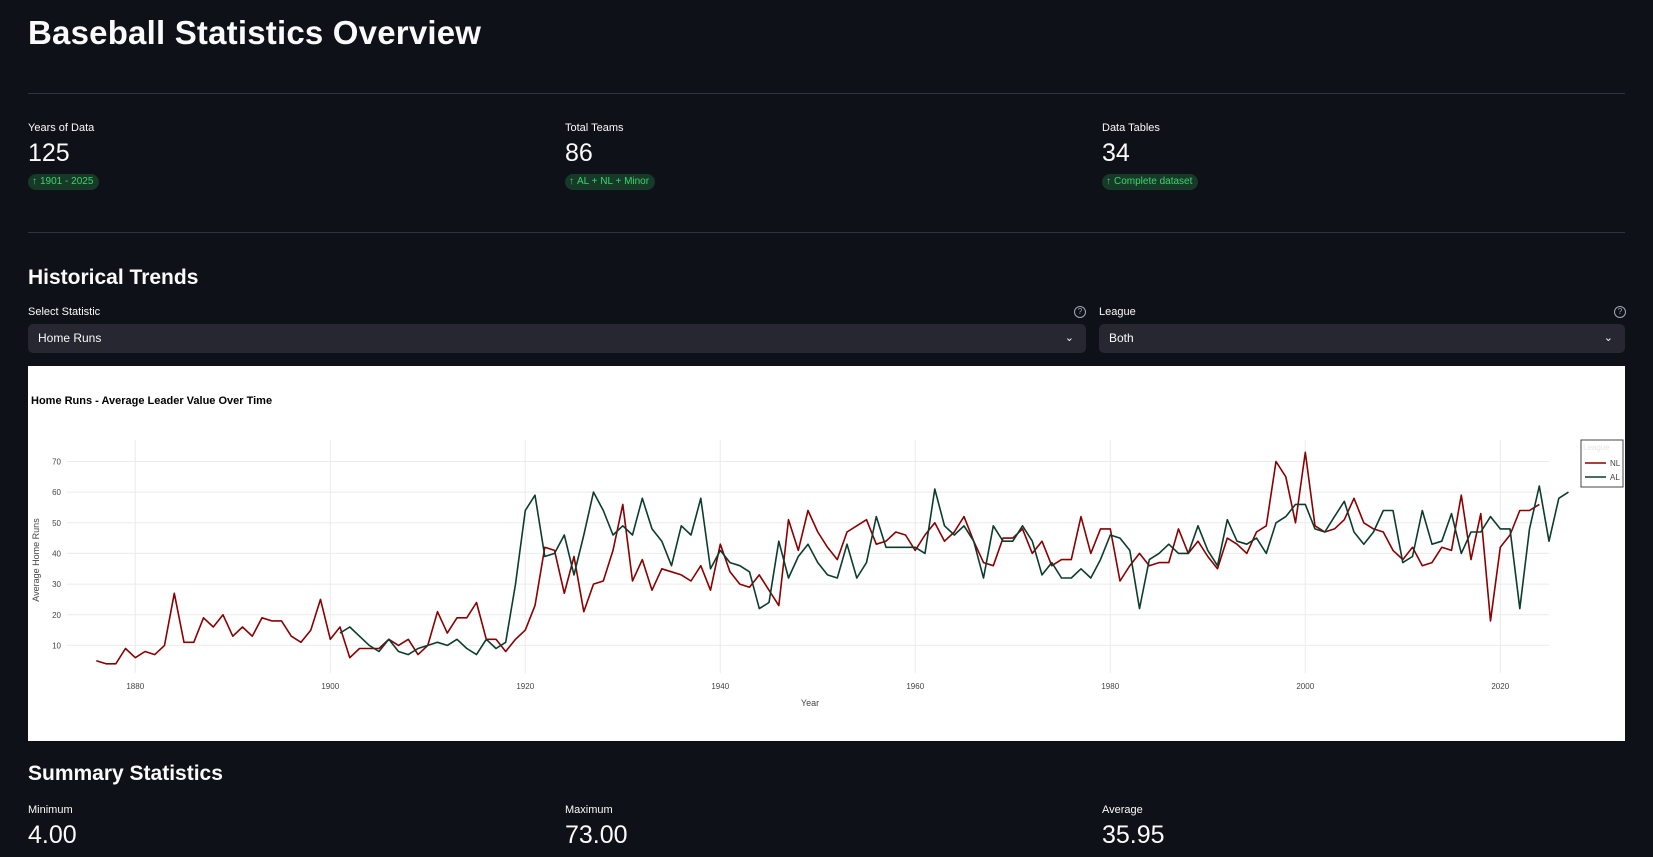 The image size is (1653, 857). I want to click on x-axis-title: Year, so click(810, 703).